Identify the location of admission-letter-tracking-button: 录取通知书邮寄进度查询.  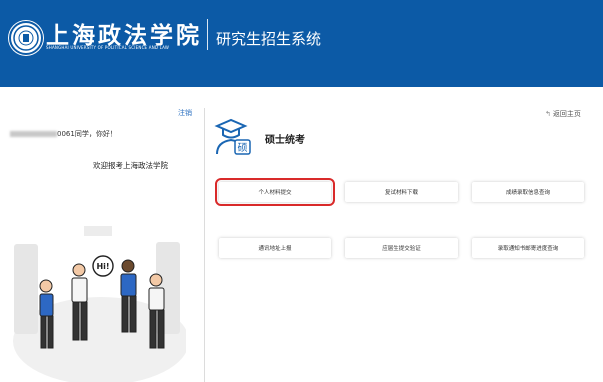
(528, 248).